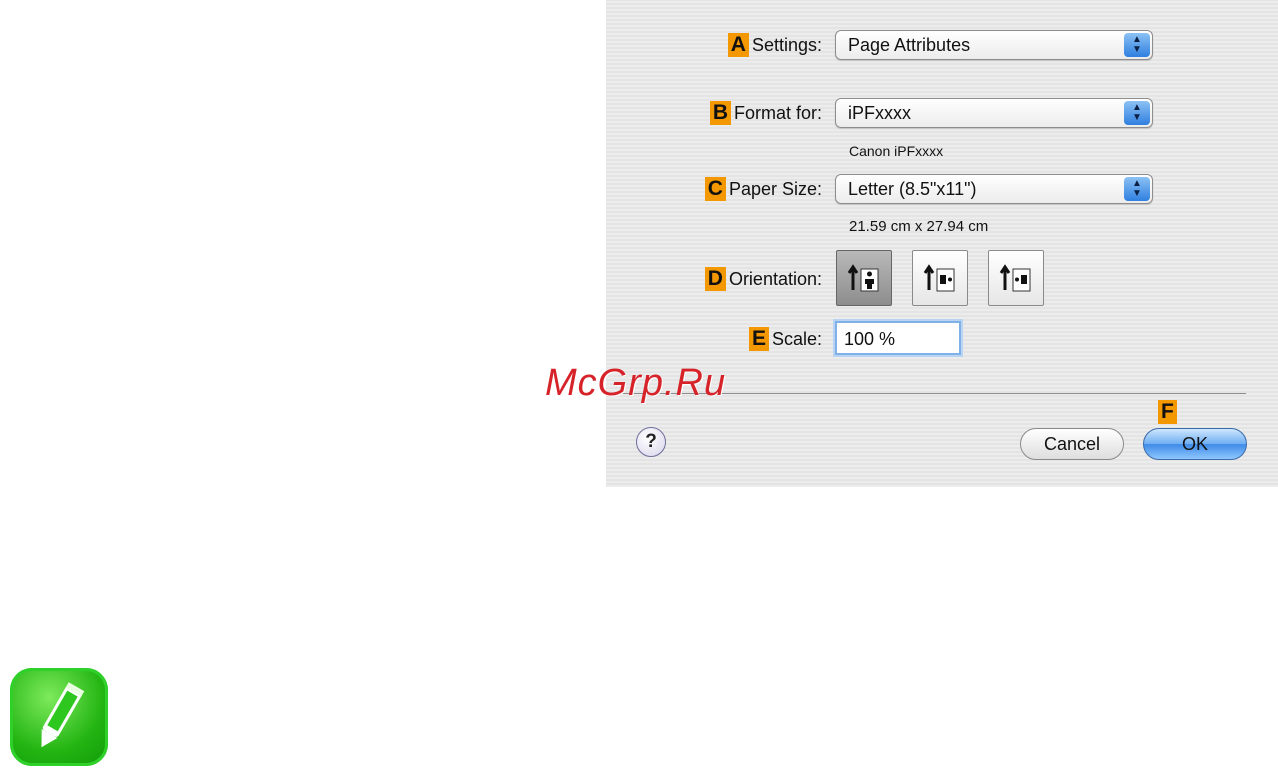 The width and height of the screenshot is (1278, 771). I want to click on badge-a: A, so click(738, 45).